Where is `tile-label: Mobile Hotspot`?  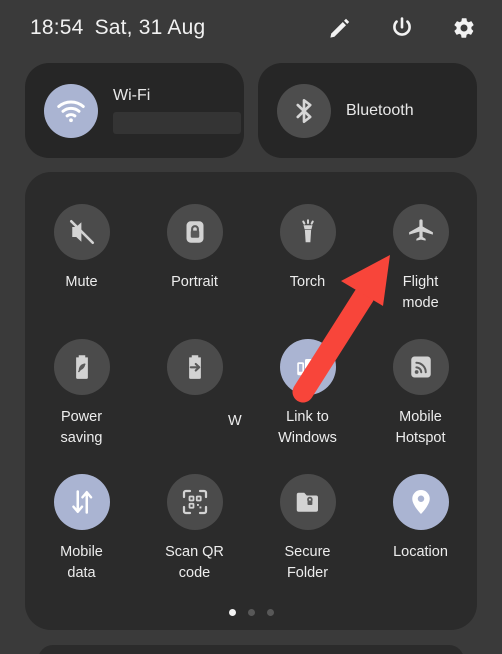
tile-label: Mobile Hotspot is located at coordinates (420, 427).